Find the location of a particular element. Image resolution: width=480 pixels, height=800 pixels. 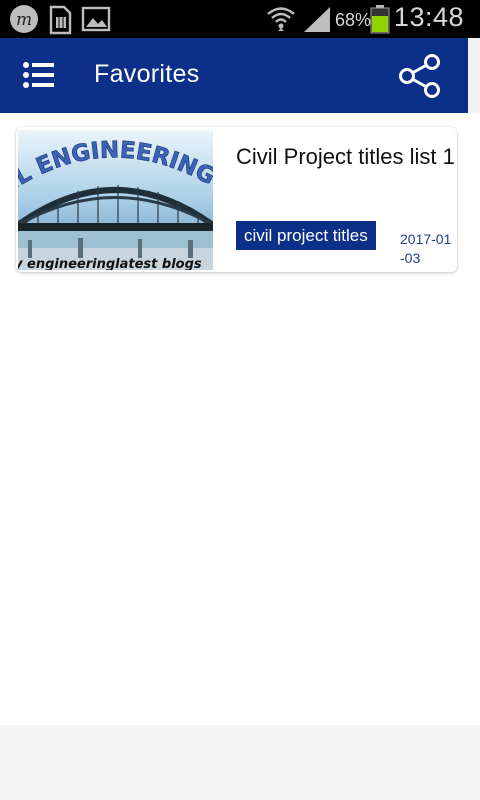

list-menu-icon is located at coordinates (38, 75).